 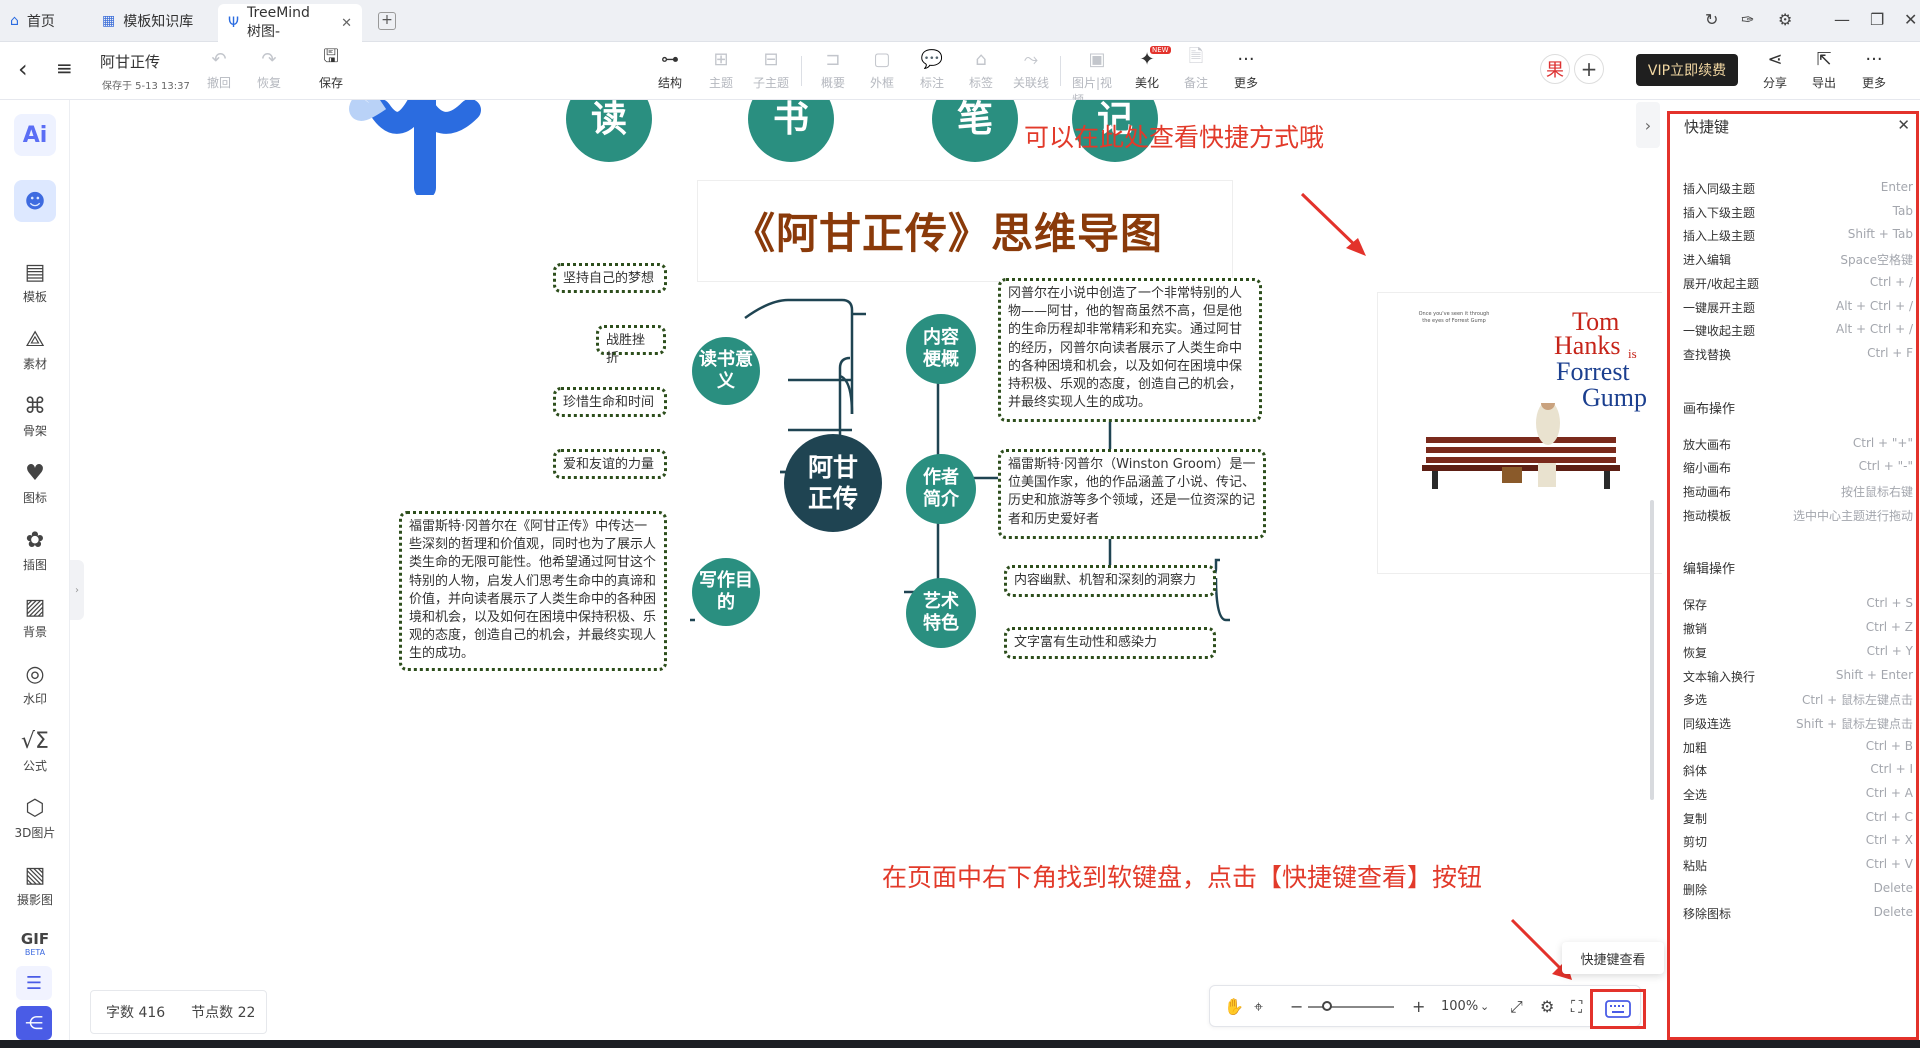 What do you see at coordinates (158, 22) in the screenshot?
I see `tab-label: 模板知识库` at bounding box center [158, 22].